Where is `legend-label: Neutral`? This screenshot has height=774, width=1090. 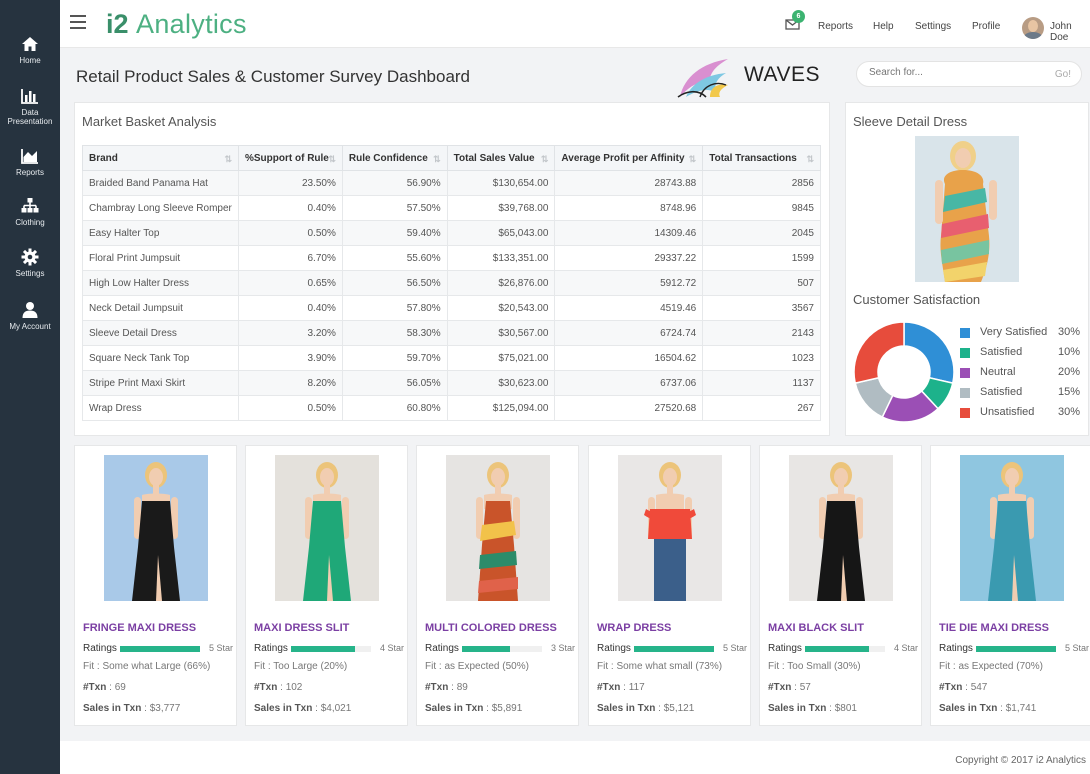 legend-label: Neutral is located at coordinates (998, 372).